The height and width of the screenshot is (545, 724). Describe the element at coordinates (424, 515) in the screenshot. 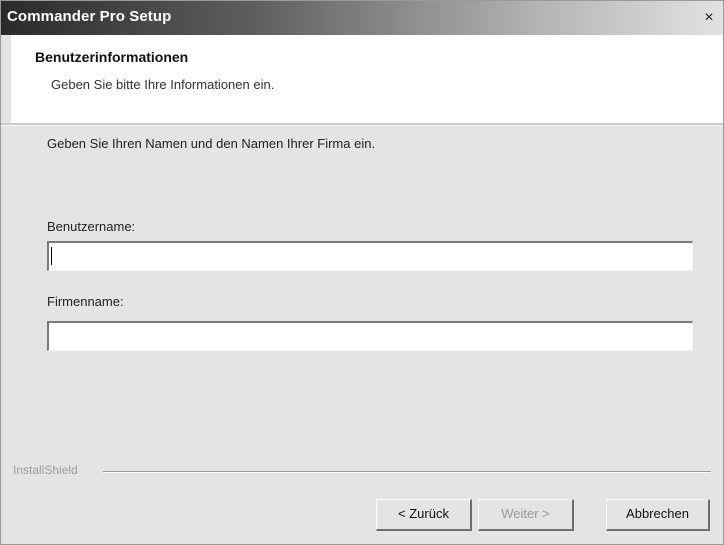

I see `back-button: < Zurück` at that location.